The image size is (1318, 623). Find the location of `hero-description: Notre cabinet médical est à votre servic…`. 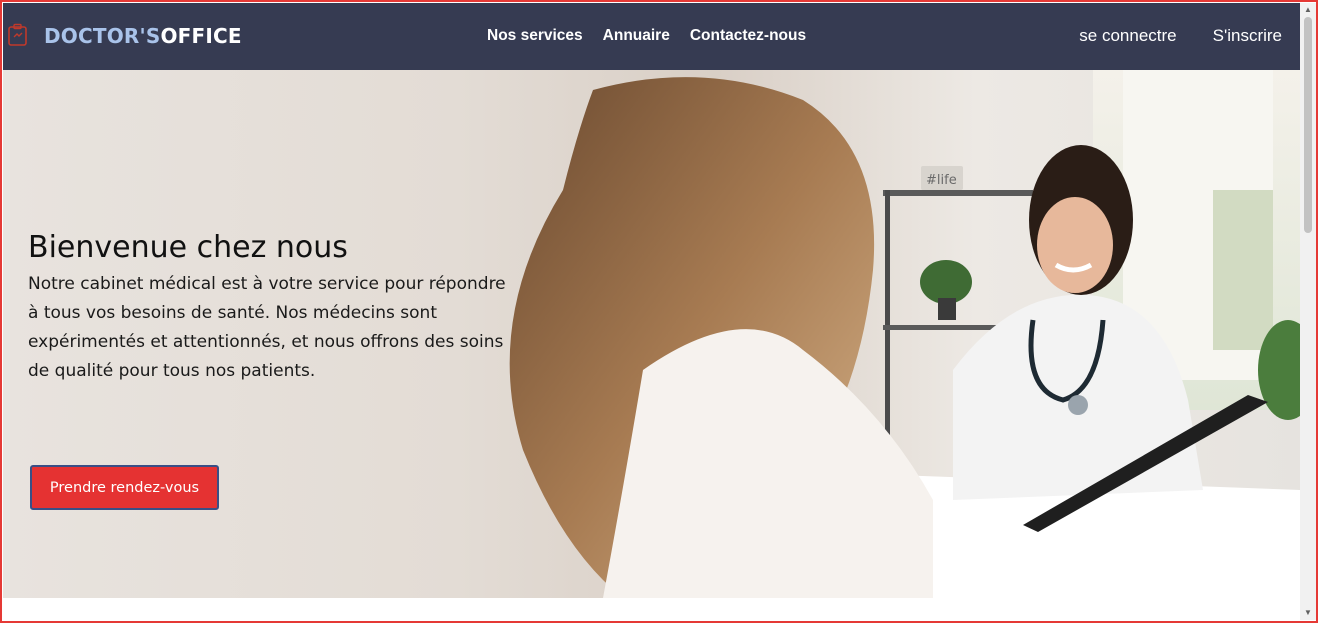

hero-description: Notre cabinet médical est à votre servic… is located at coordinates (267, 327).